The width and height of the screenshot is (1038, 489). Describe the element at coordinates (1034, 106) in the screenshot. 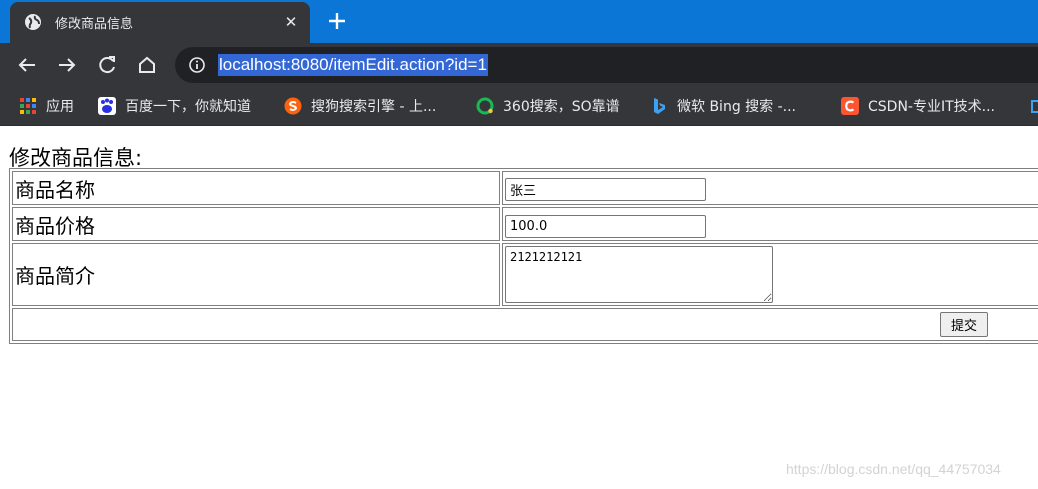

I see `folder-icon` at that location.